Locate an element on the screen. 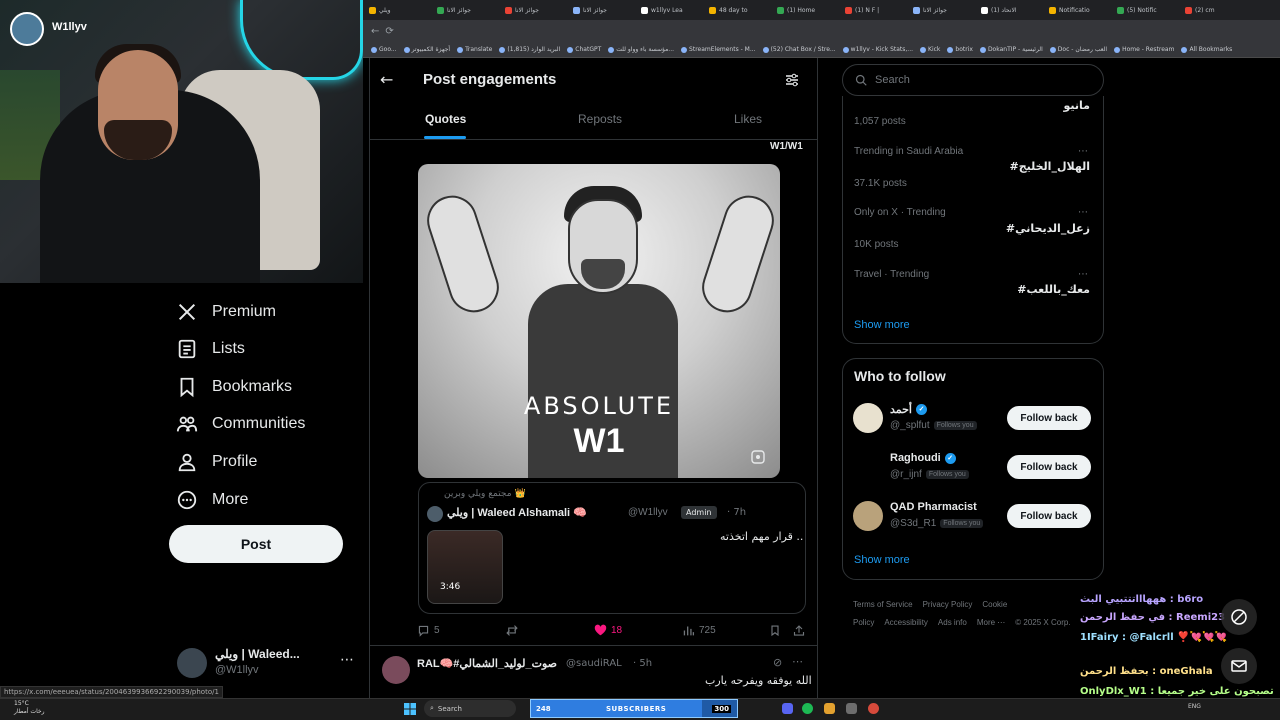 The width and height of the screenshot is (1280, 720). chat-message: 1IFairy : @Falcrll ❣️💘💘💘 is located at coordinates (1153, 637).